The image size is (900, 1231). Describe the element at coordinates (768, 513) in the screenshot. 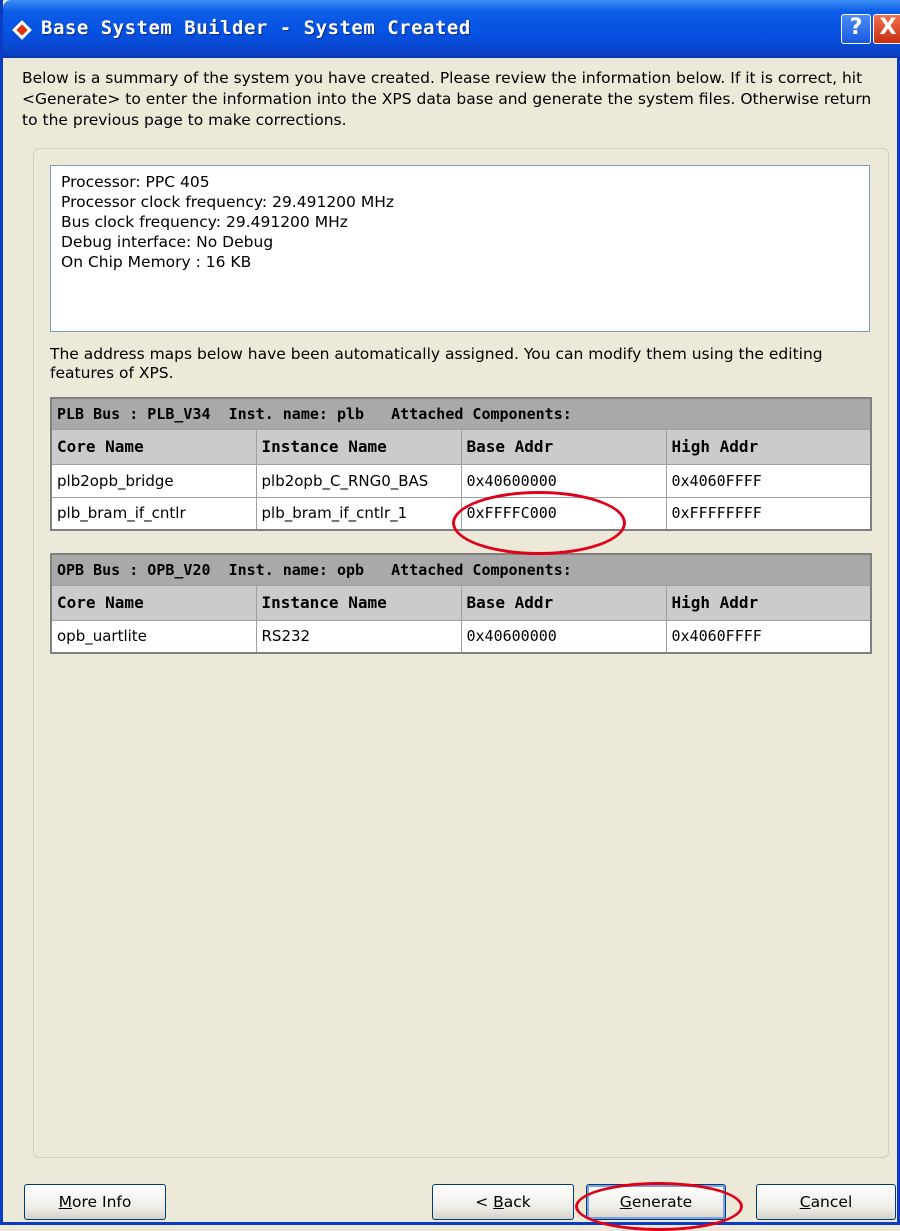

I see `high-addr-cell: 0xFFFFFFFF` at that location.